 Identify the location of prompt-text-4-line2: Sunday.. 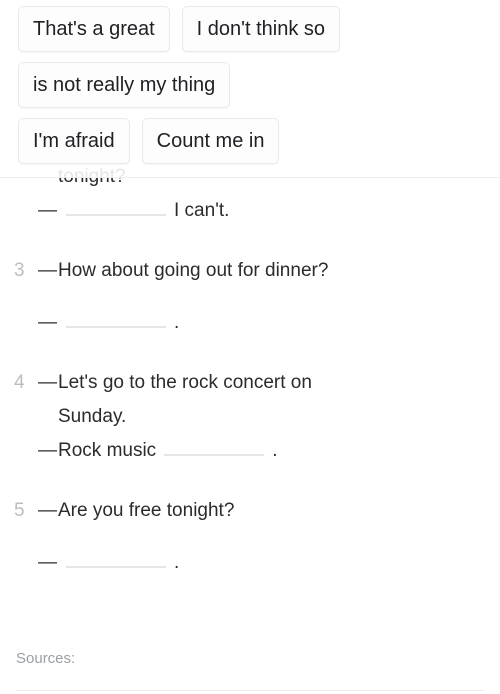
(92, 416).